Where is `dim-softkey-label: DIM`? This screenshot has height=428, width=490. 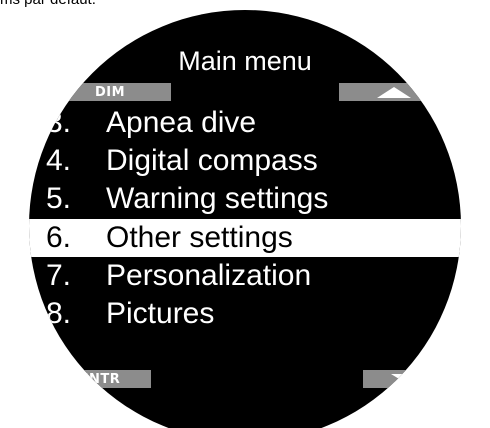
dim-softkey-label: DIM is located at coordinates (110, 92).